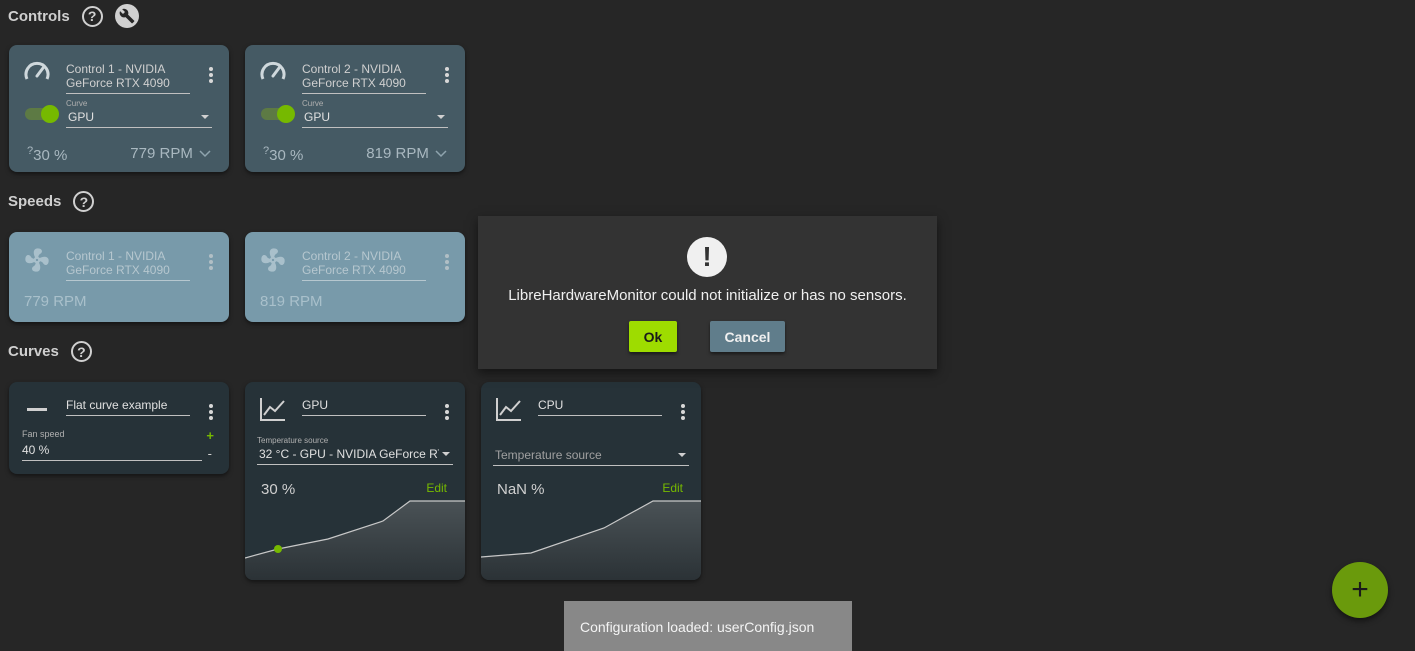  Describe the element at coordinates (708, 626) in the screenshot. I see `snackbar: Configuration loaded: userConfig.json` at that location.